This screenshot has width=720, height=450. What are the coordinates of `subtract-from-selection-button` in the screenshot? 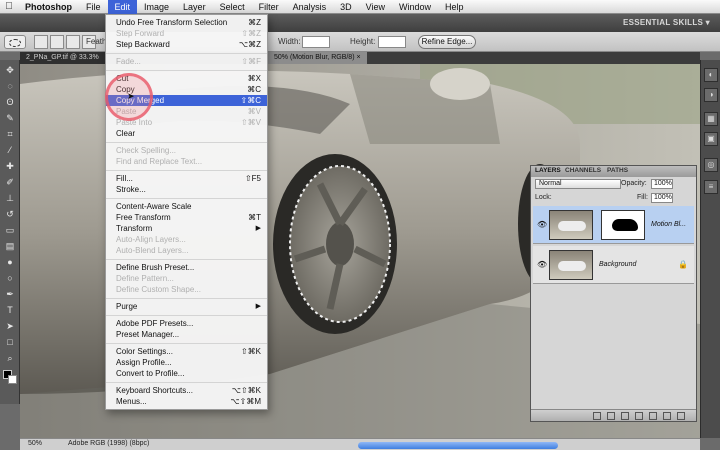 It's located at (73, 42).